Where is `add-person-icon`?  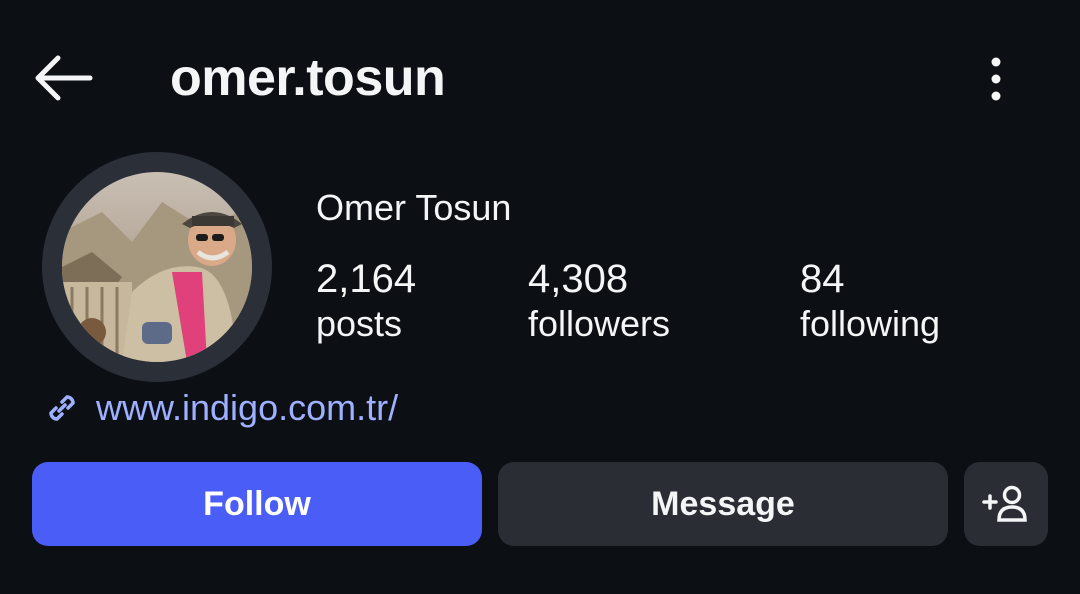 add-person-icon is located at coordinates (1004, 503).